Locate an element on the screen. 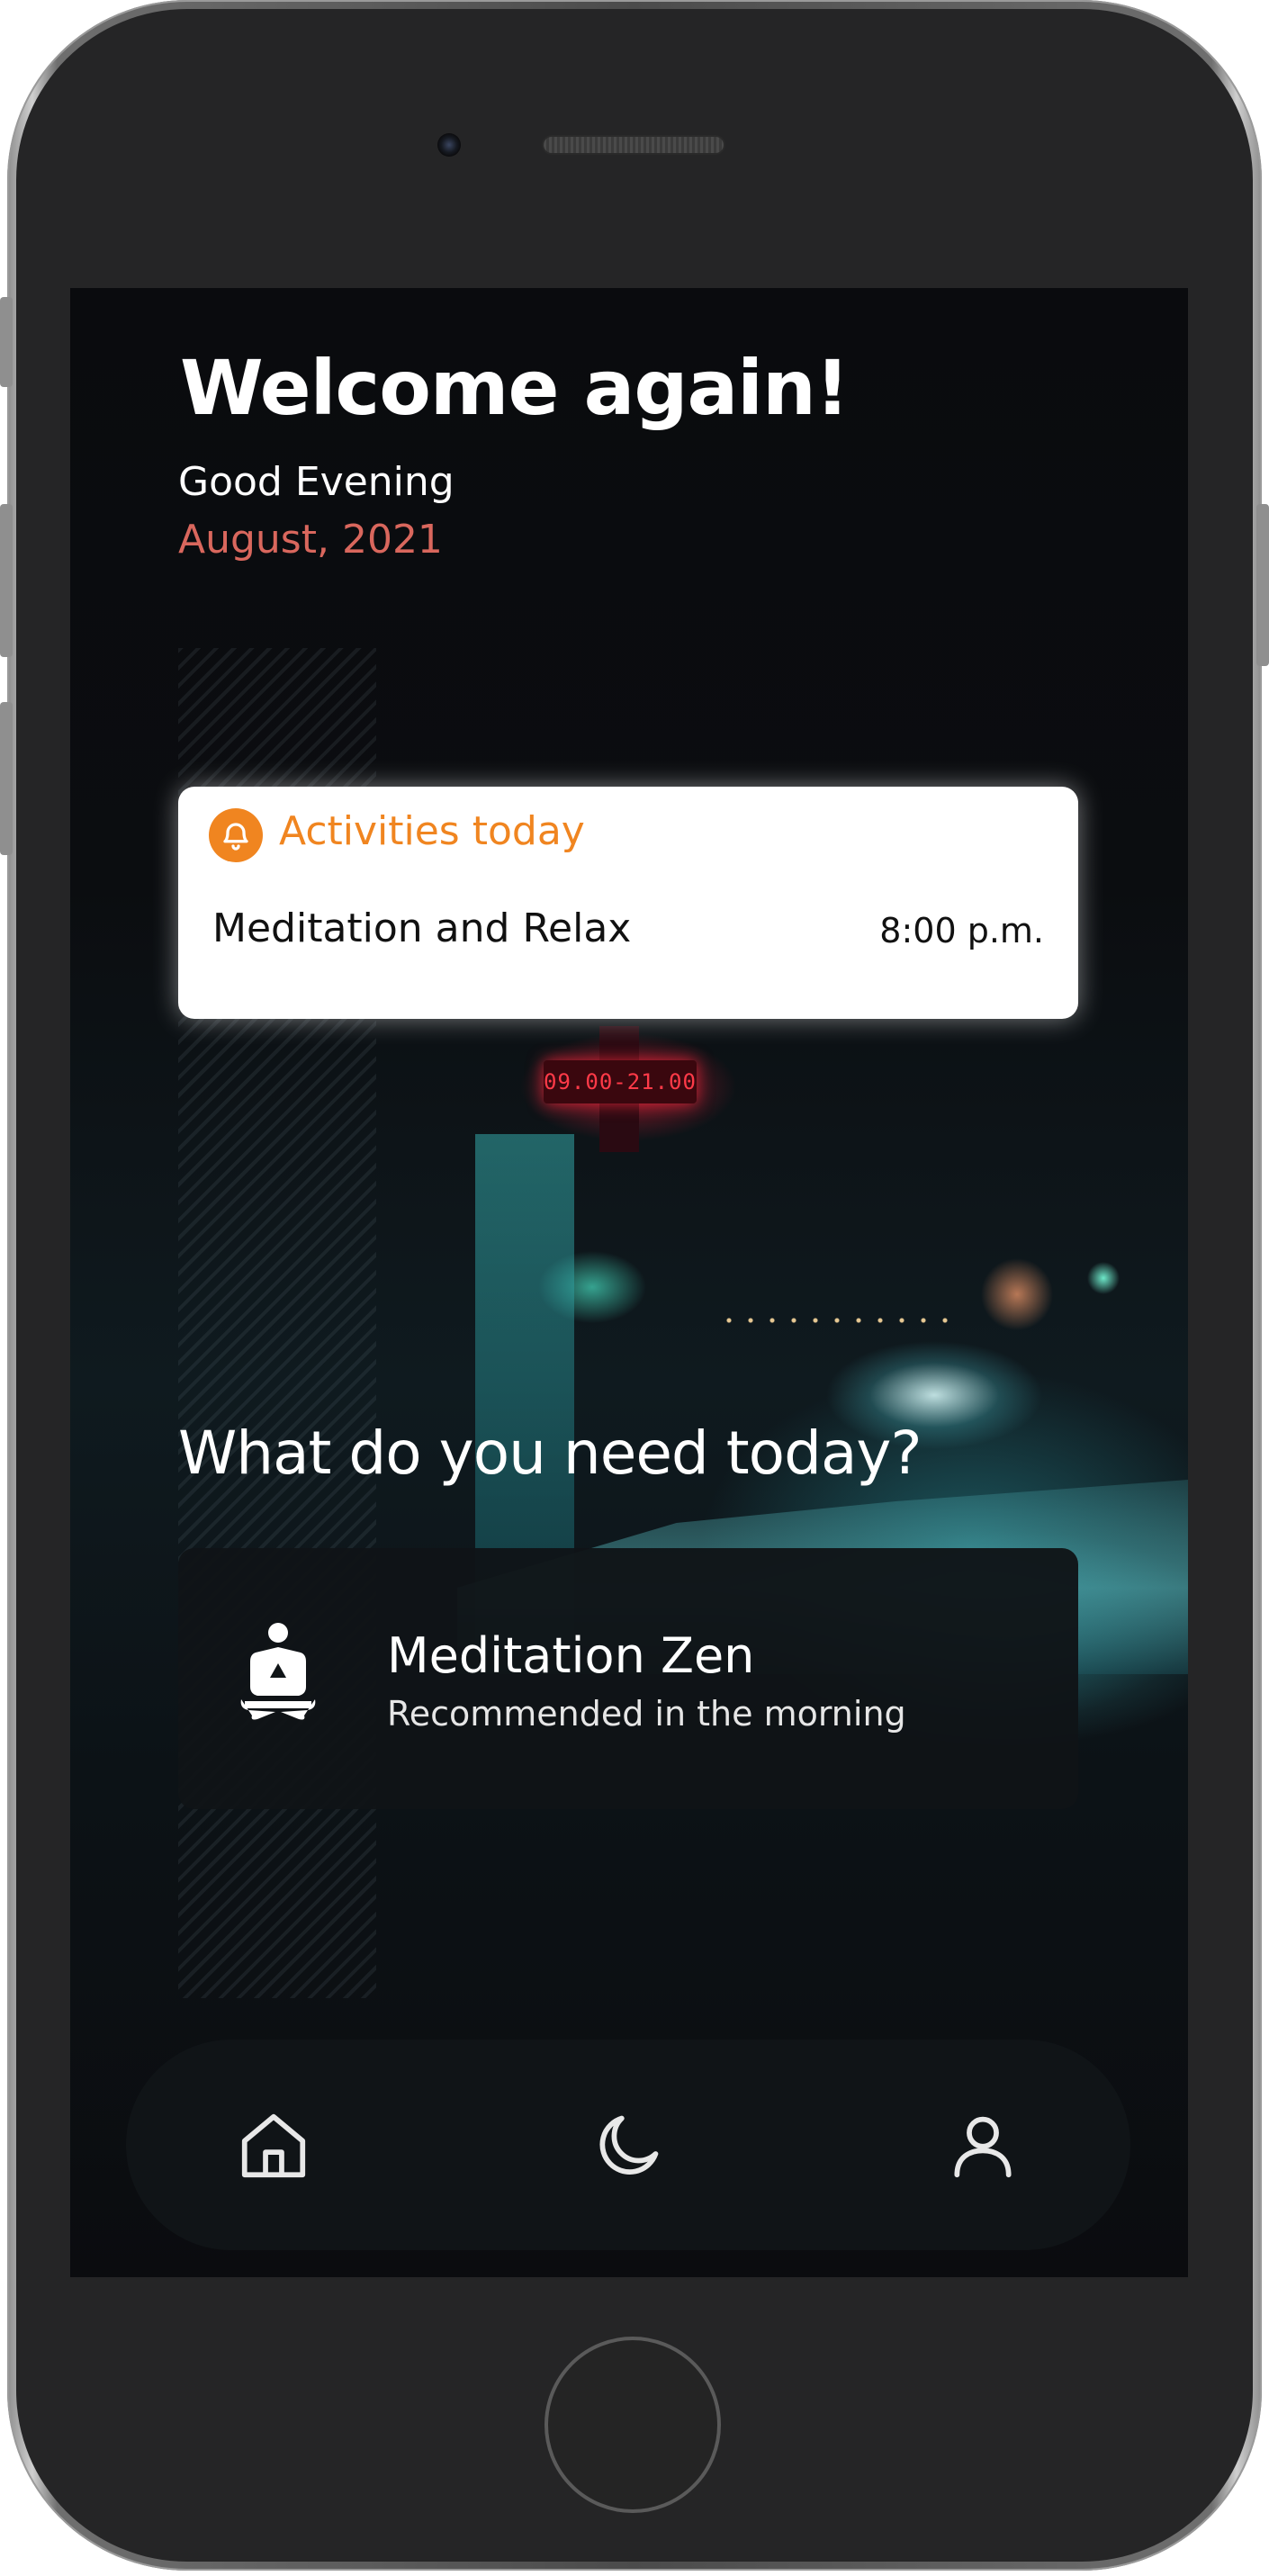  greeting-text: Good Evening is located at coordinates (316, 482).